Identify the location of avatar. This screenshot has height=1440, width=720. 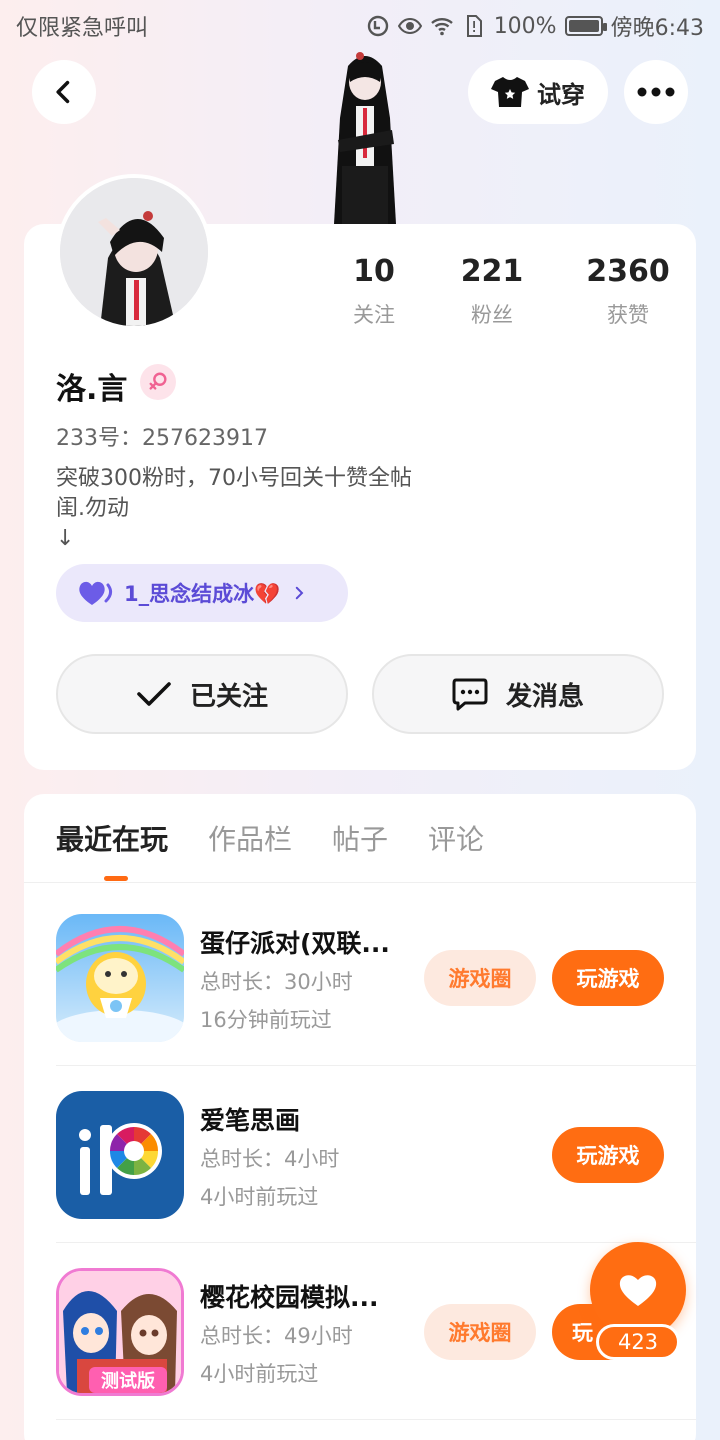
(134, 252).